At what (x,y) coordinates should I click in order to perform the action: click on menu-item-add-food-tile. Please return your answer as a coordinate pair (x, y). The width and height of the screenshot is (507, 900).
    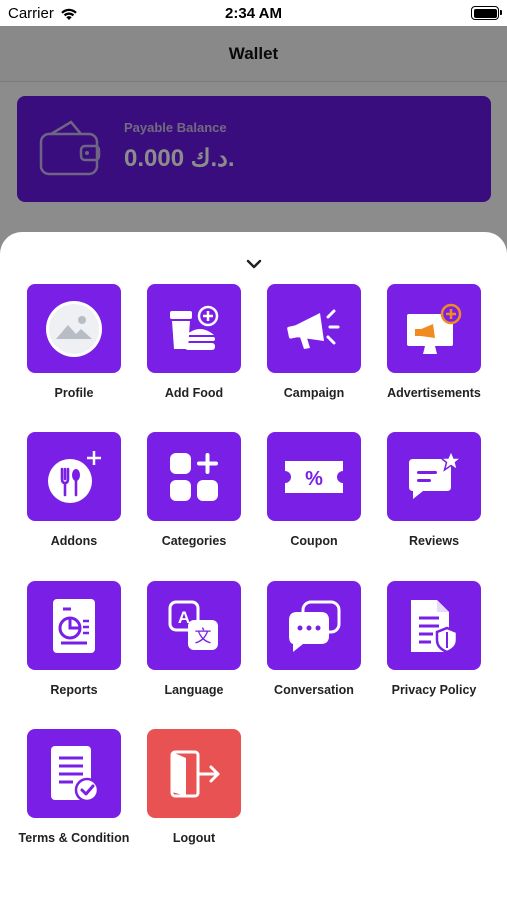
    Looking at the image, I should click on (194, 328).